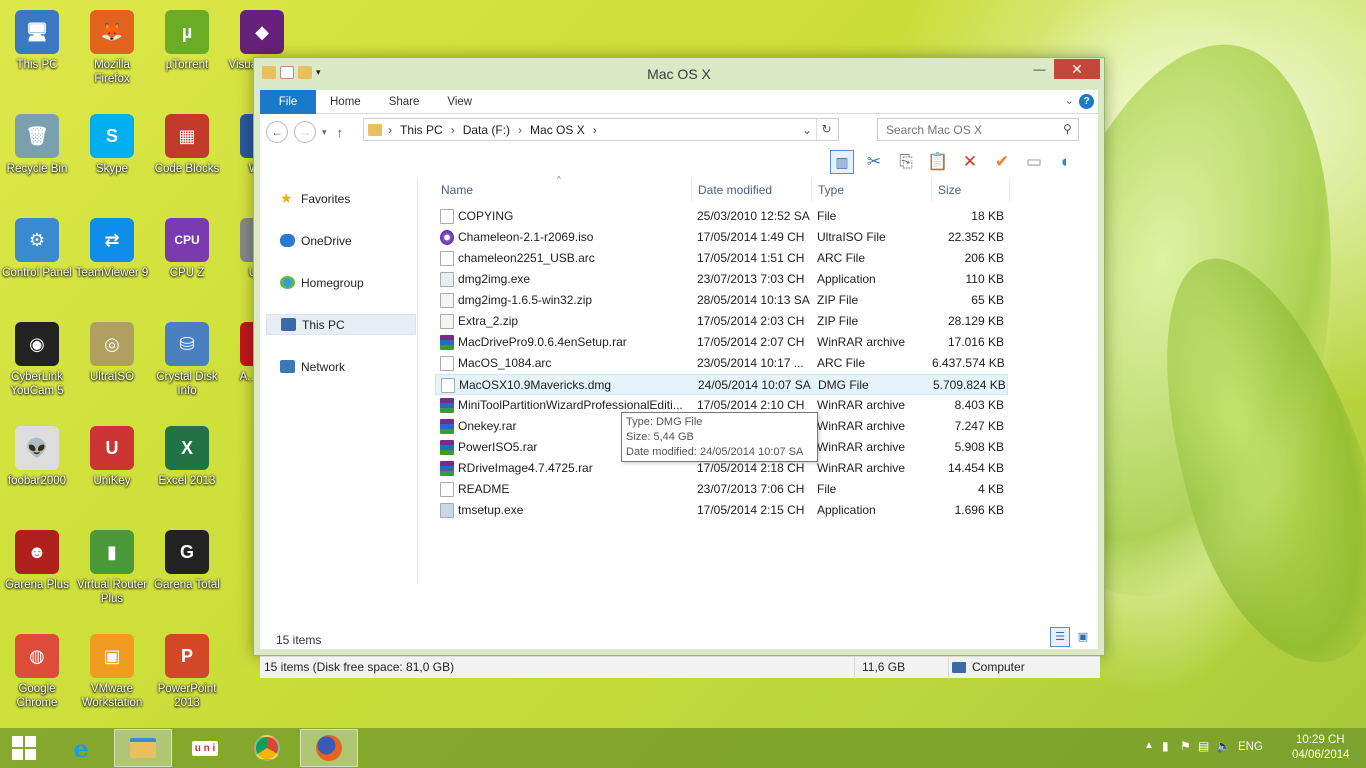  Describe the element at coordinates (187, 360) in the screenshot. I see `desktop-icon-crystaldisk: ⛁ Crystal Disk Info` at that location.